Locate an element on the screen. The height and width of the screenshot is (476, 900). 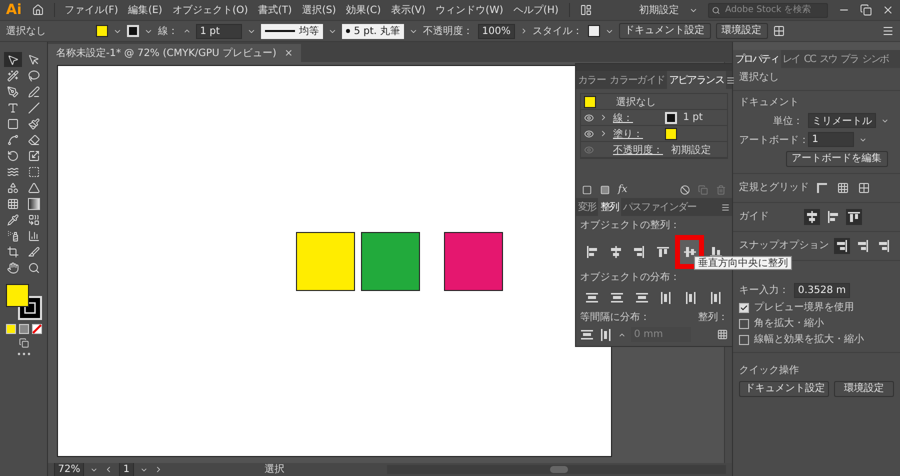
mesh-icon is located at coordinates (13, 204).